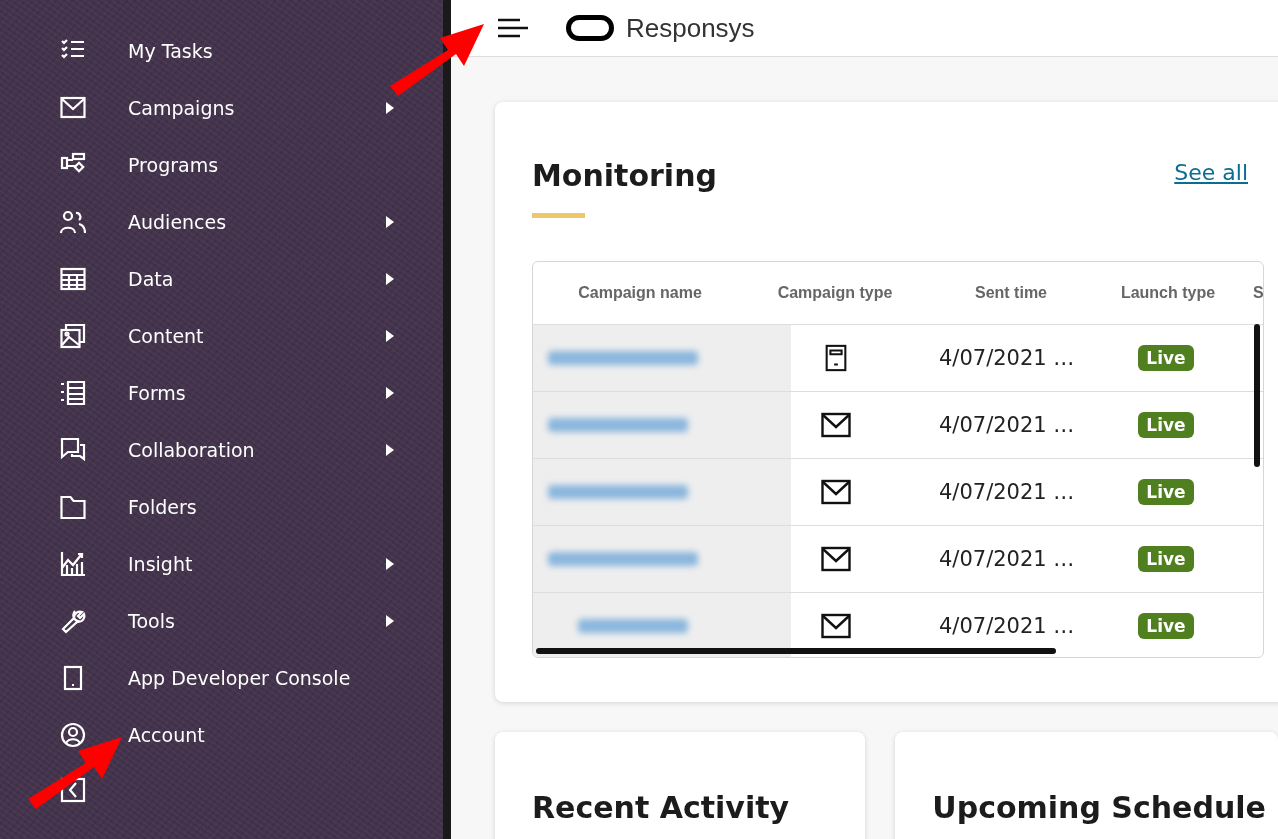 The width and height of the screenshot is (1278, 839). What do you see at coordinates (73, 278) in the screenshot?
I see `table-icon` at bounding box center [73, 278].